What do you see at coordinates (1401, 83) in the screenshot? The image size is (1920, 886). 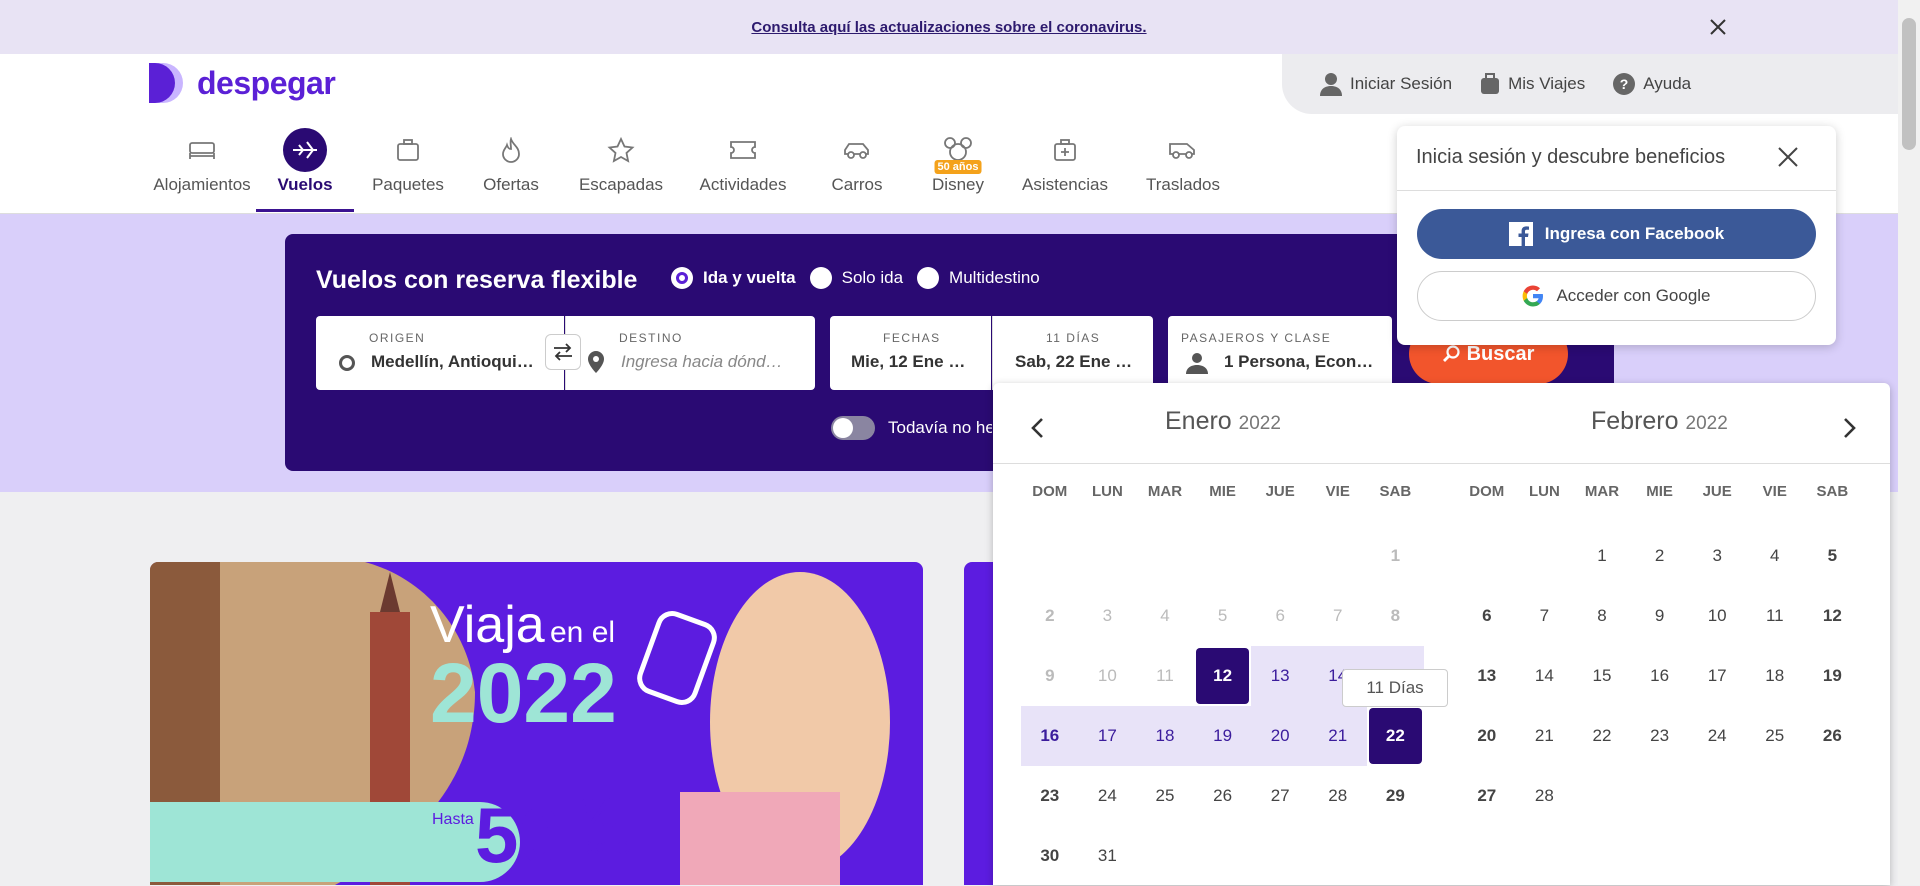 I see `login-label: Iniciar Sesión` at bounding box center [1401, 83].